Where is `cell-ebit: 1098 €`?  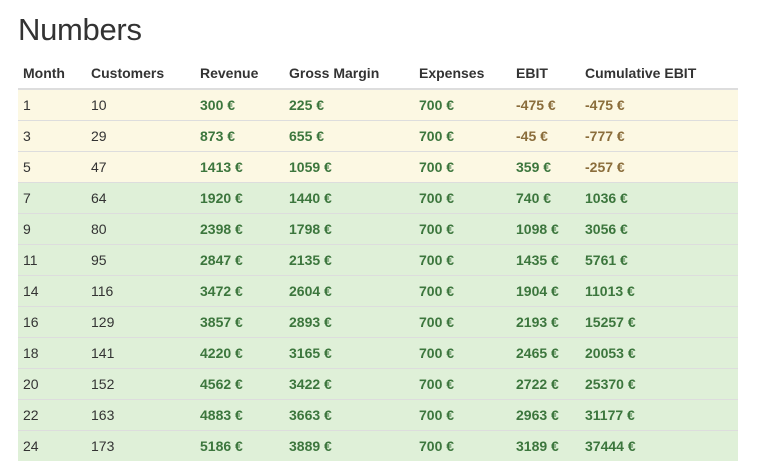 cell-ebit: 1098 € is located at coordinates (545, 229).